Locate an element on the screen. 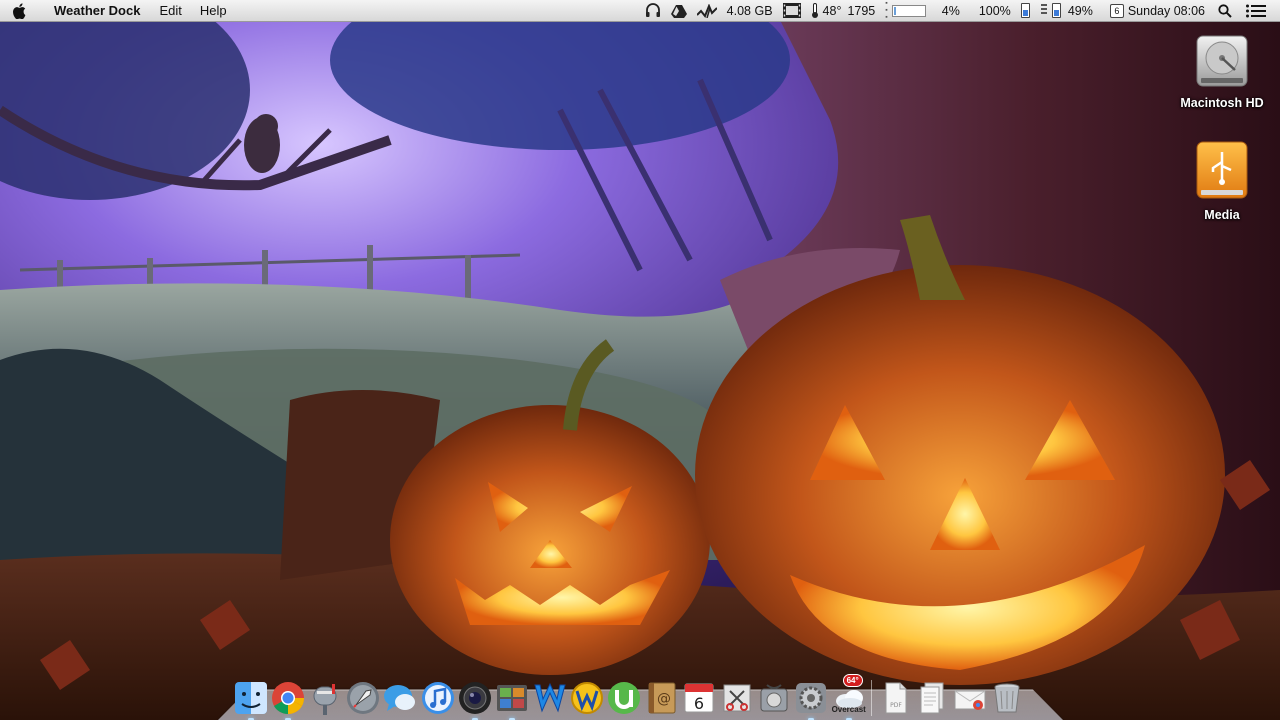 This screenshot has height=720, width=1280. scissors-icon is located at coordinates (737, 698).